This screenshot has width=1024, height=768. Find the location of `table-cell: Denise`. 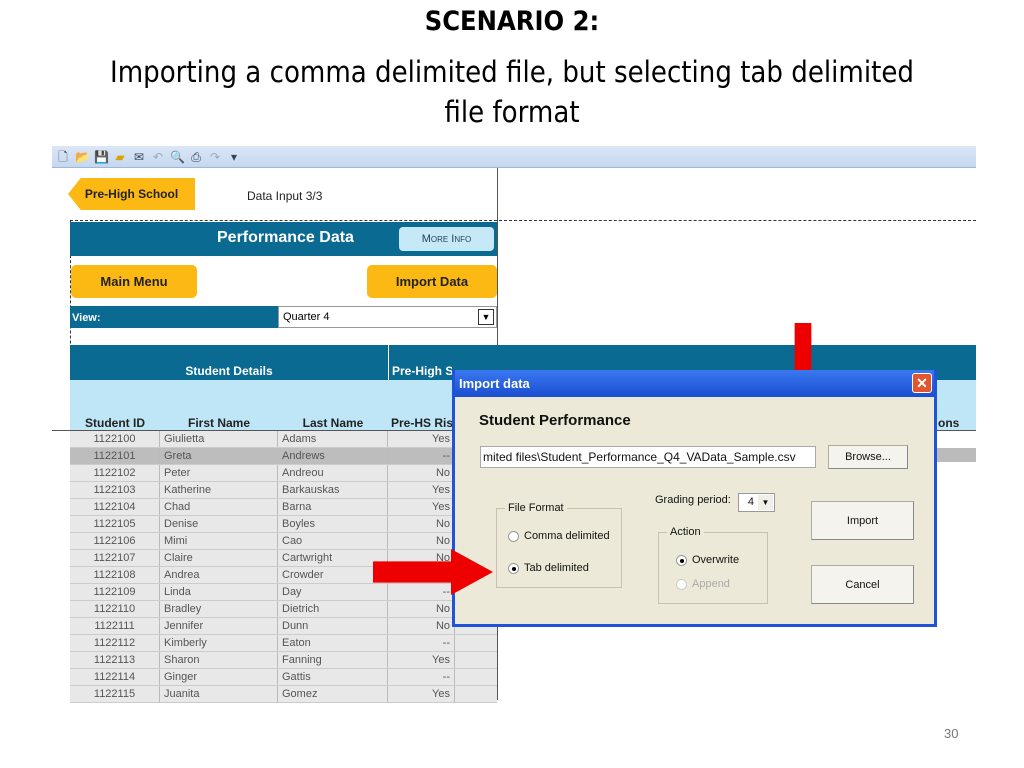

table-cell: Denise is located at coordinates (219, 524).